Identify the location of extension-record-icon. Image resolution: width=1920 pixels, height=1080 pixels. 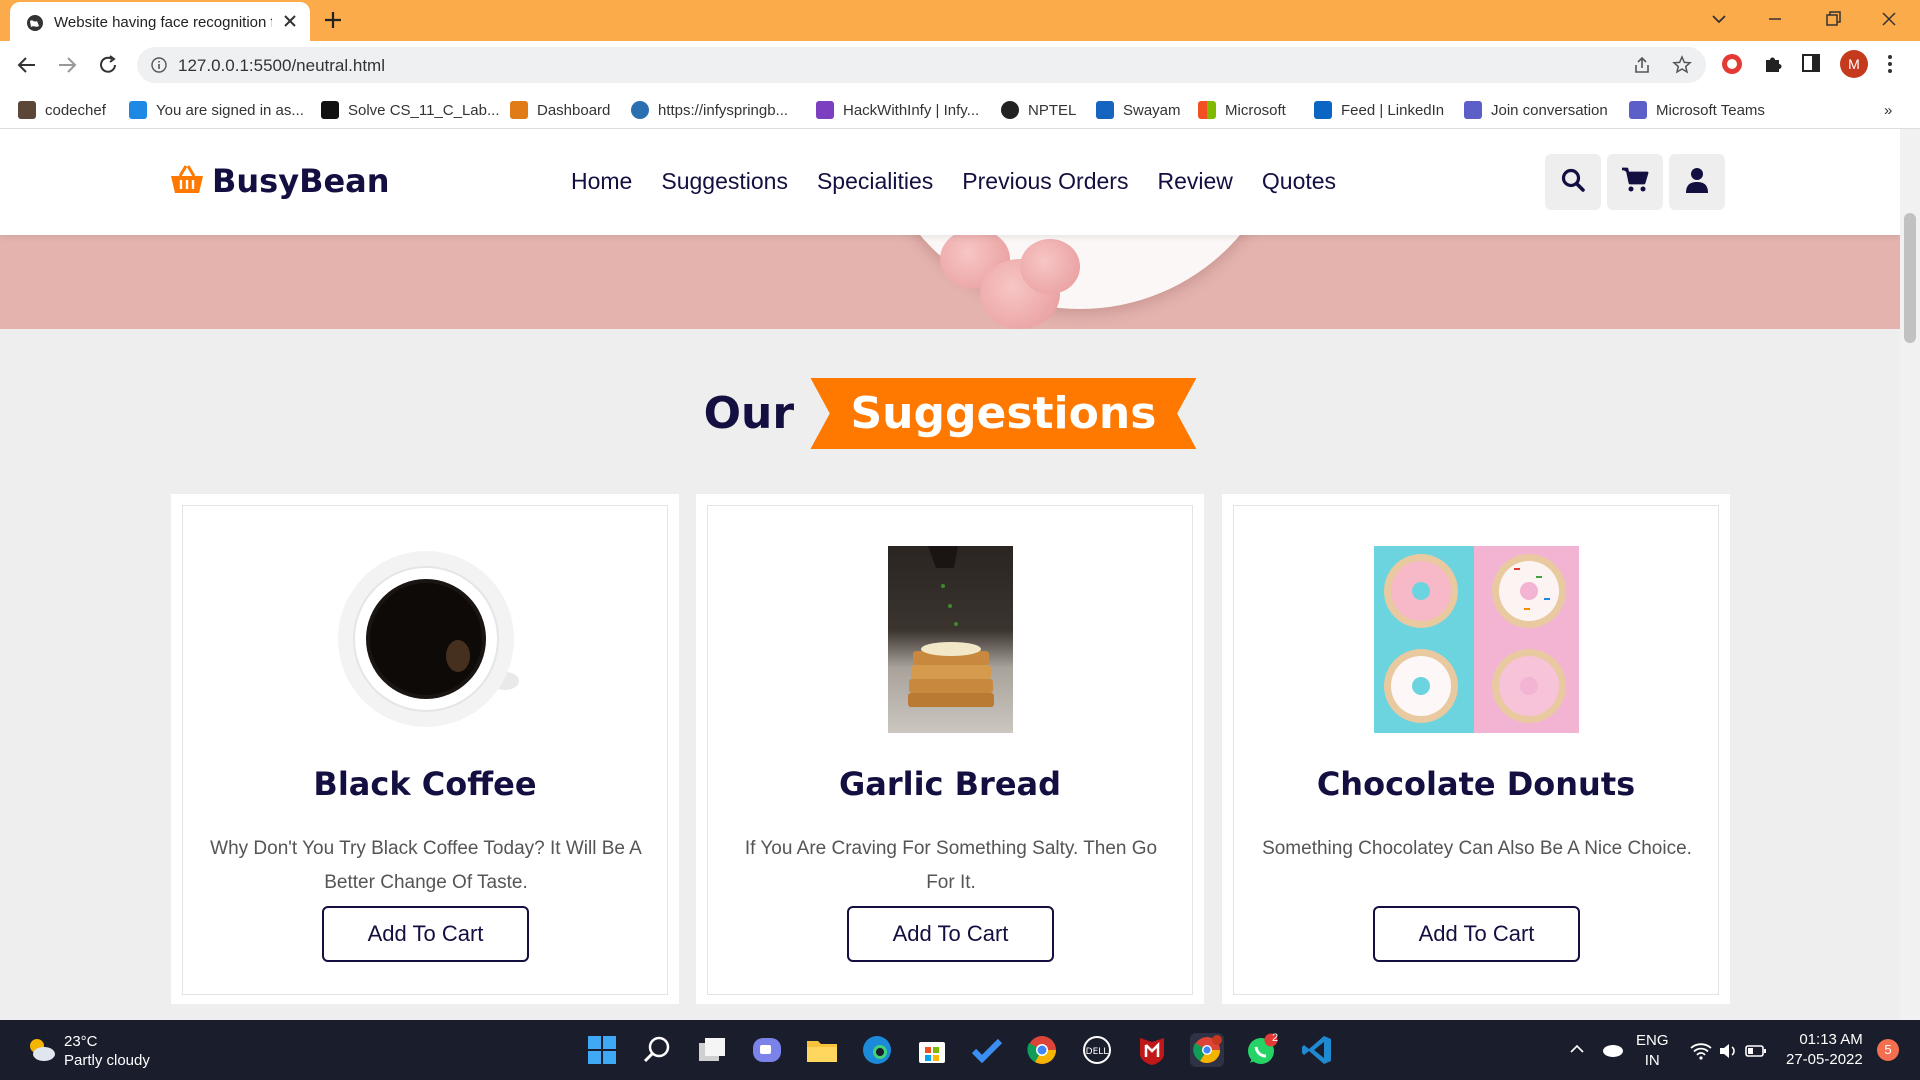
(1732, 66).